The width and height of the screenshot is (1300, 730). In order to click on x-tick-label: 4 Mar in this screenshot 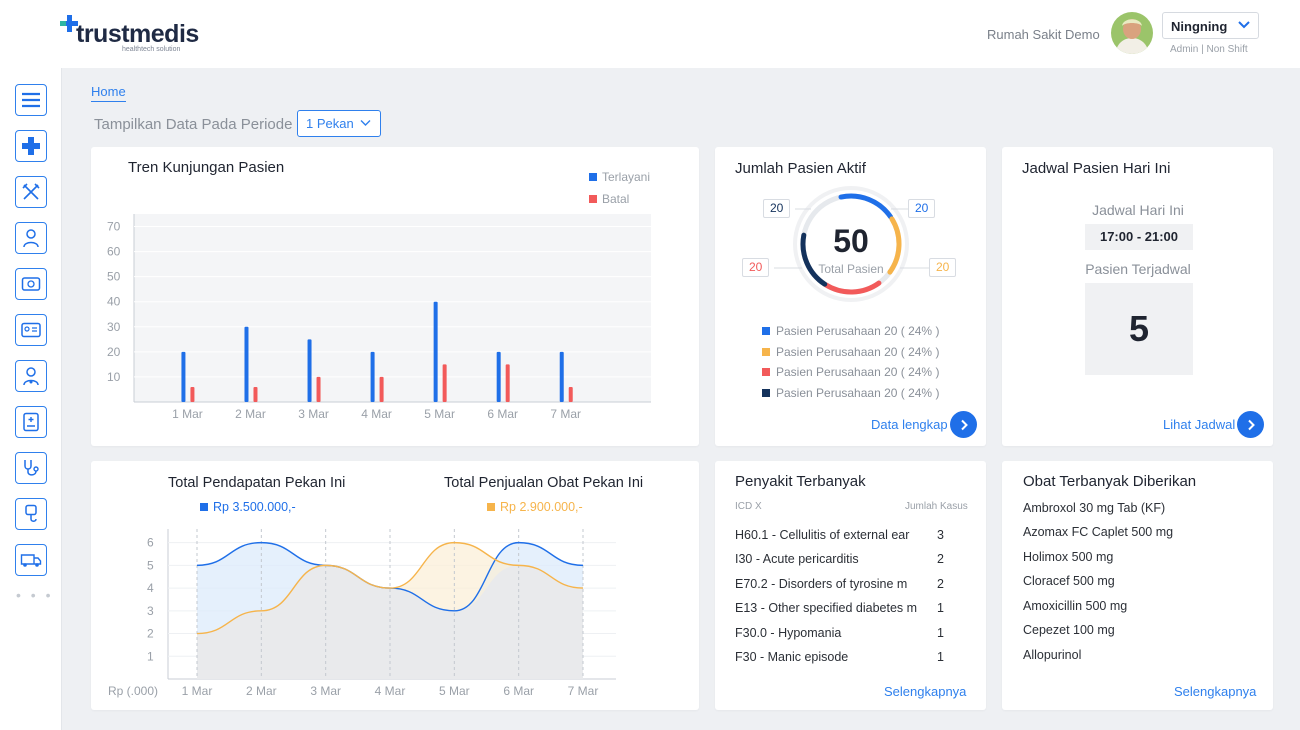, I will do `click(376, 414)`.